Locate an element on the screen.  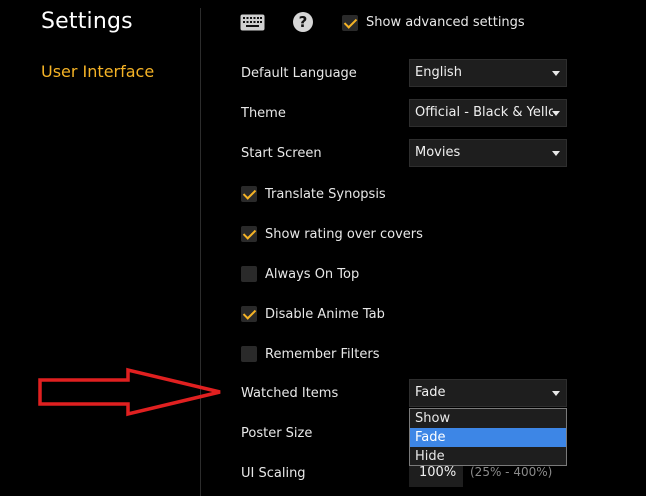
ui-scaling-label: UI Scaling is located at coordinates (273, 473).